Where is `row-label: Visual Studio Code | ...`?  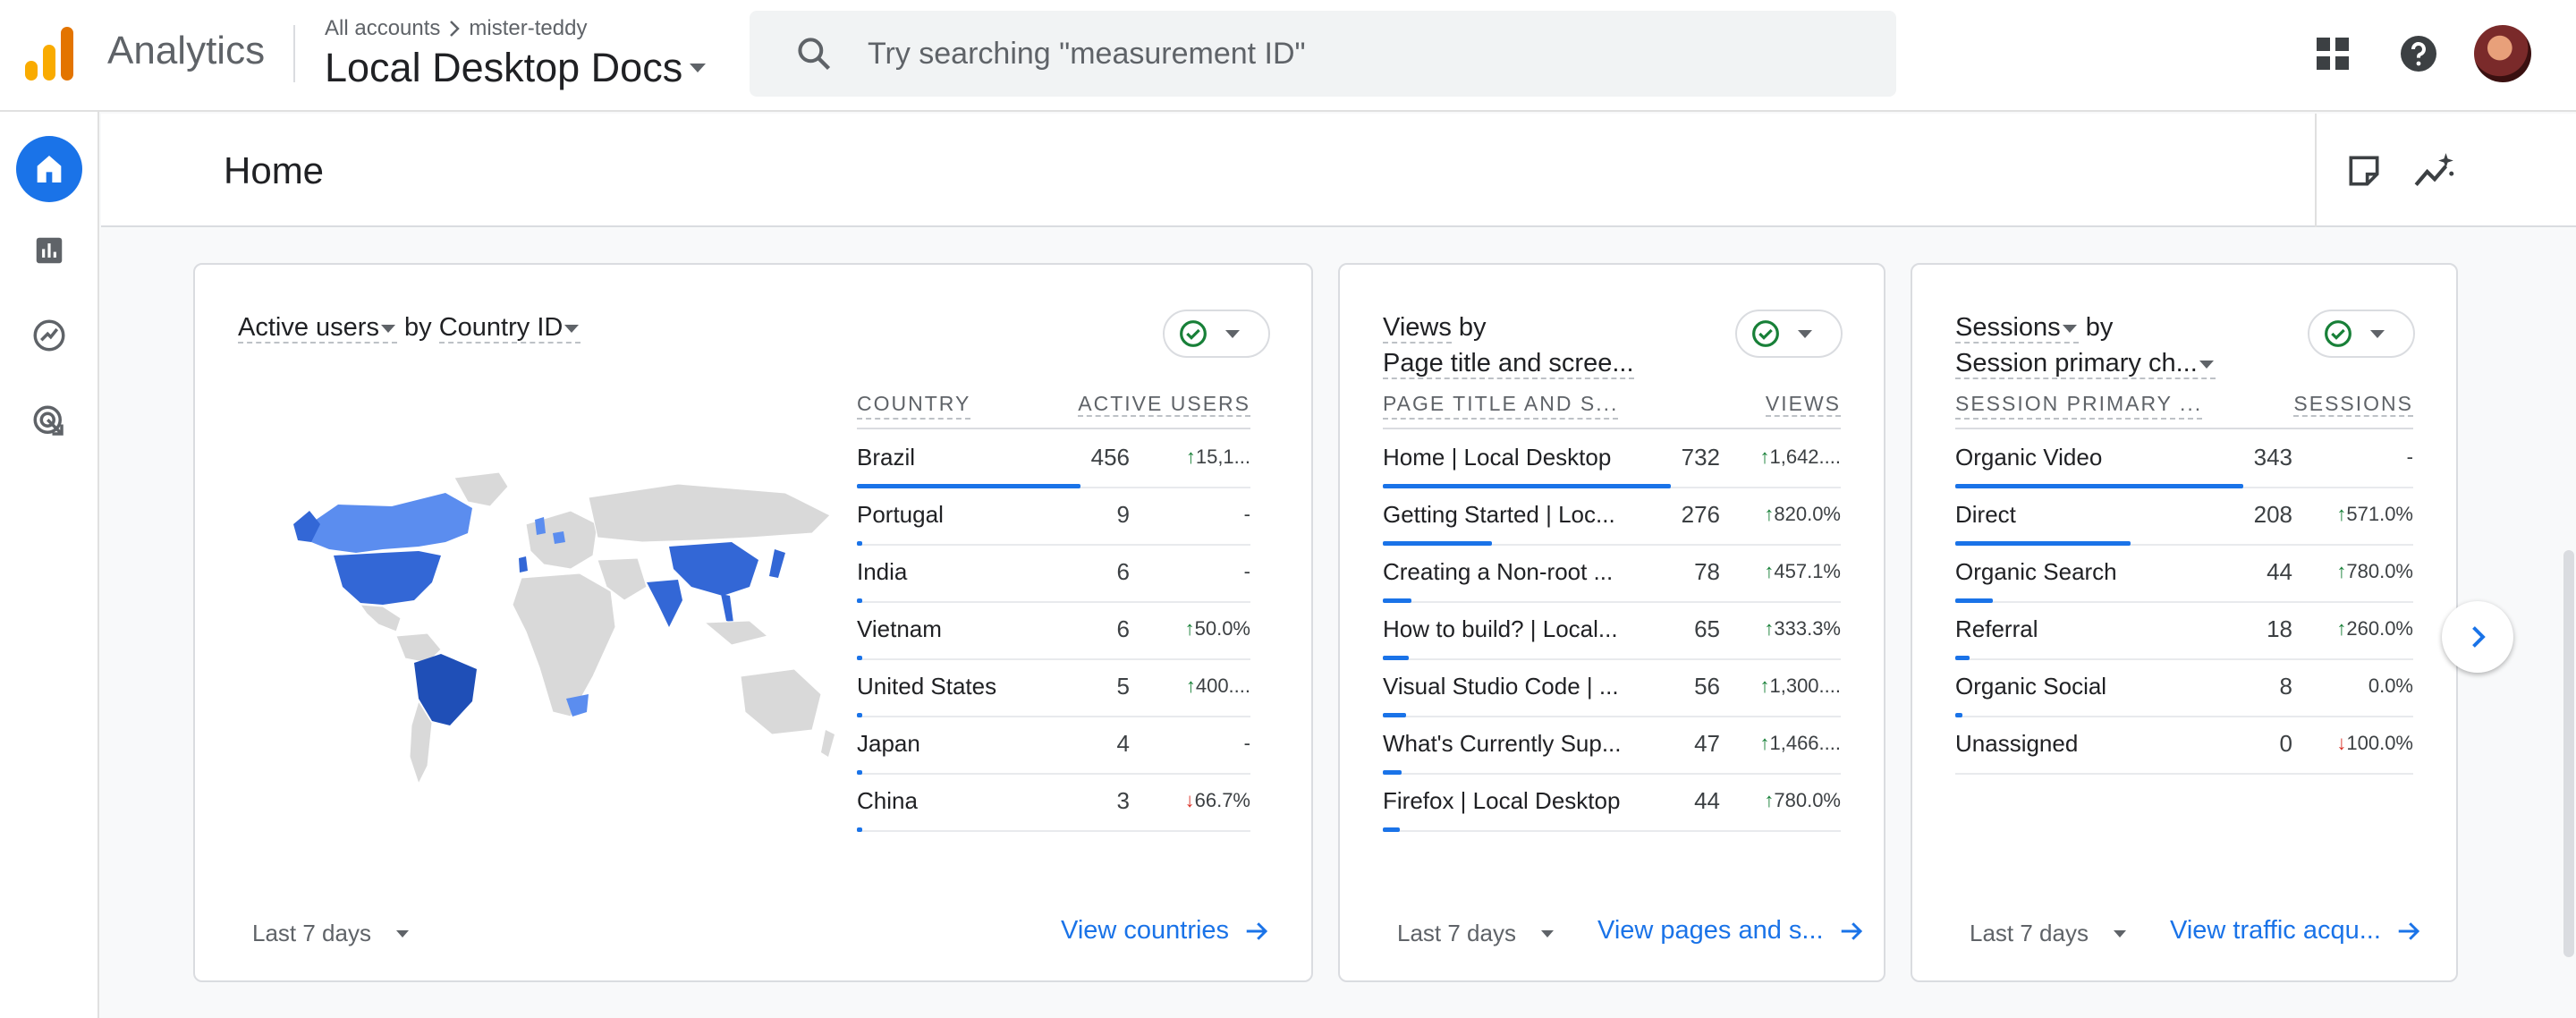
row-label: Visual Studio Code | ... is located at coordinates (1501, 686).